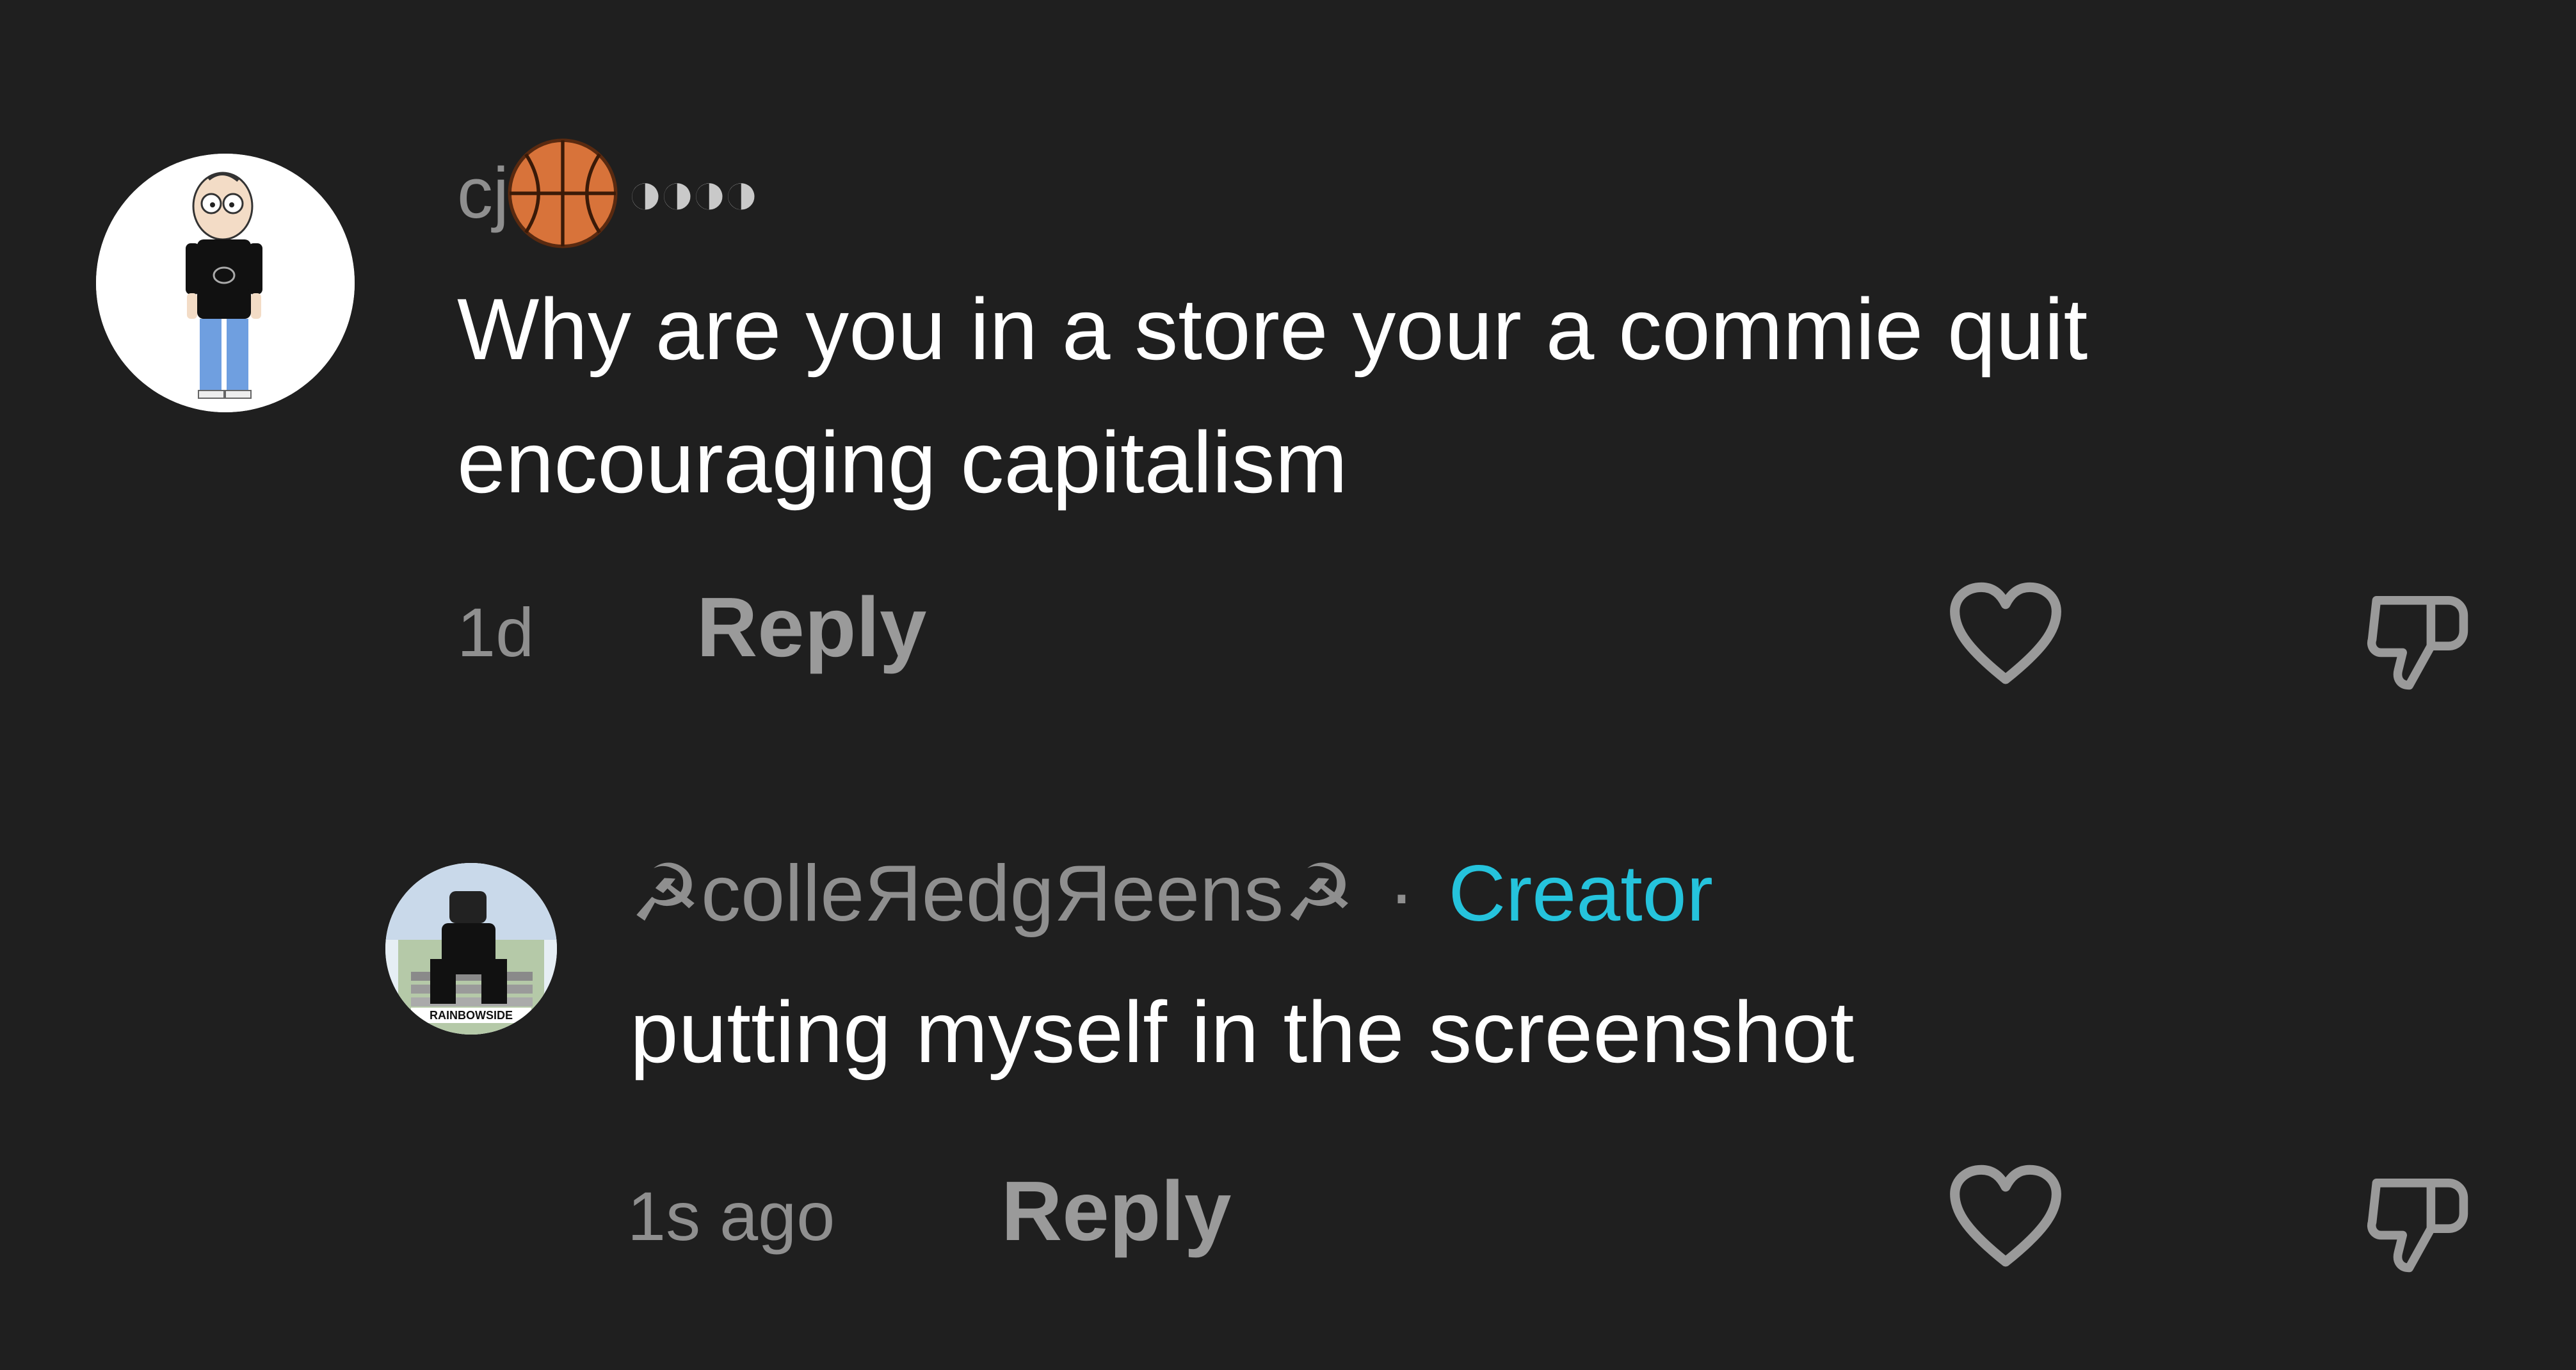 The image size is (2576, 1370). What do you see at coordinates (483, 193) in the screenshot?
I see `username-text: cj` at bounding box center [483, 193].